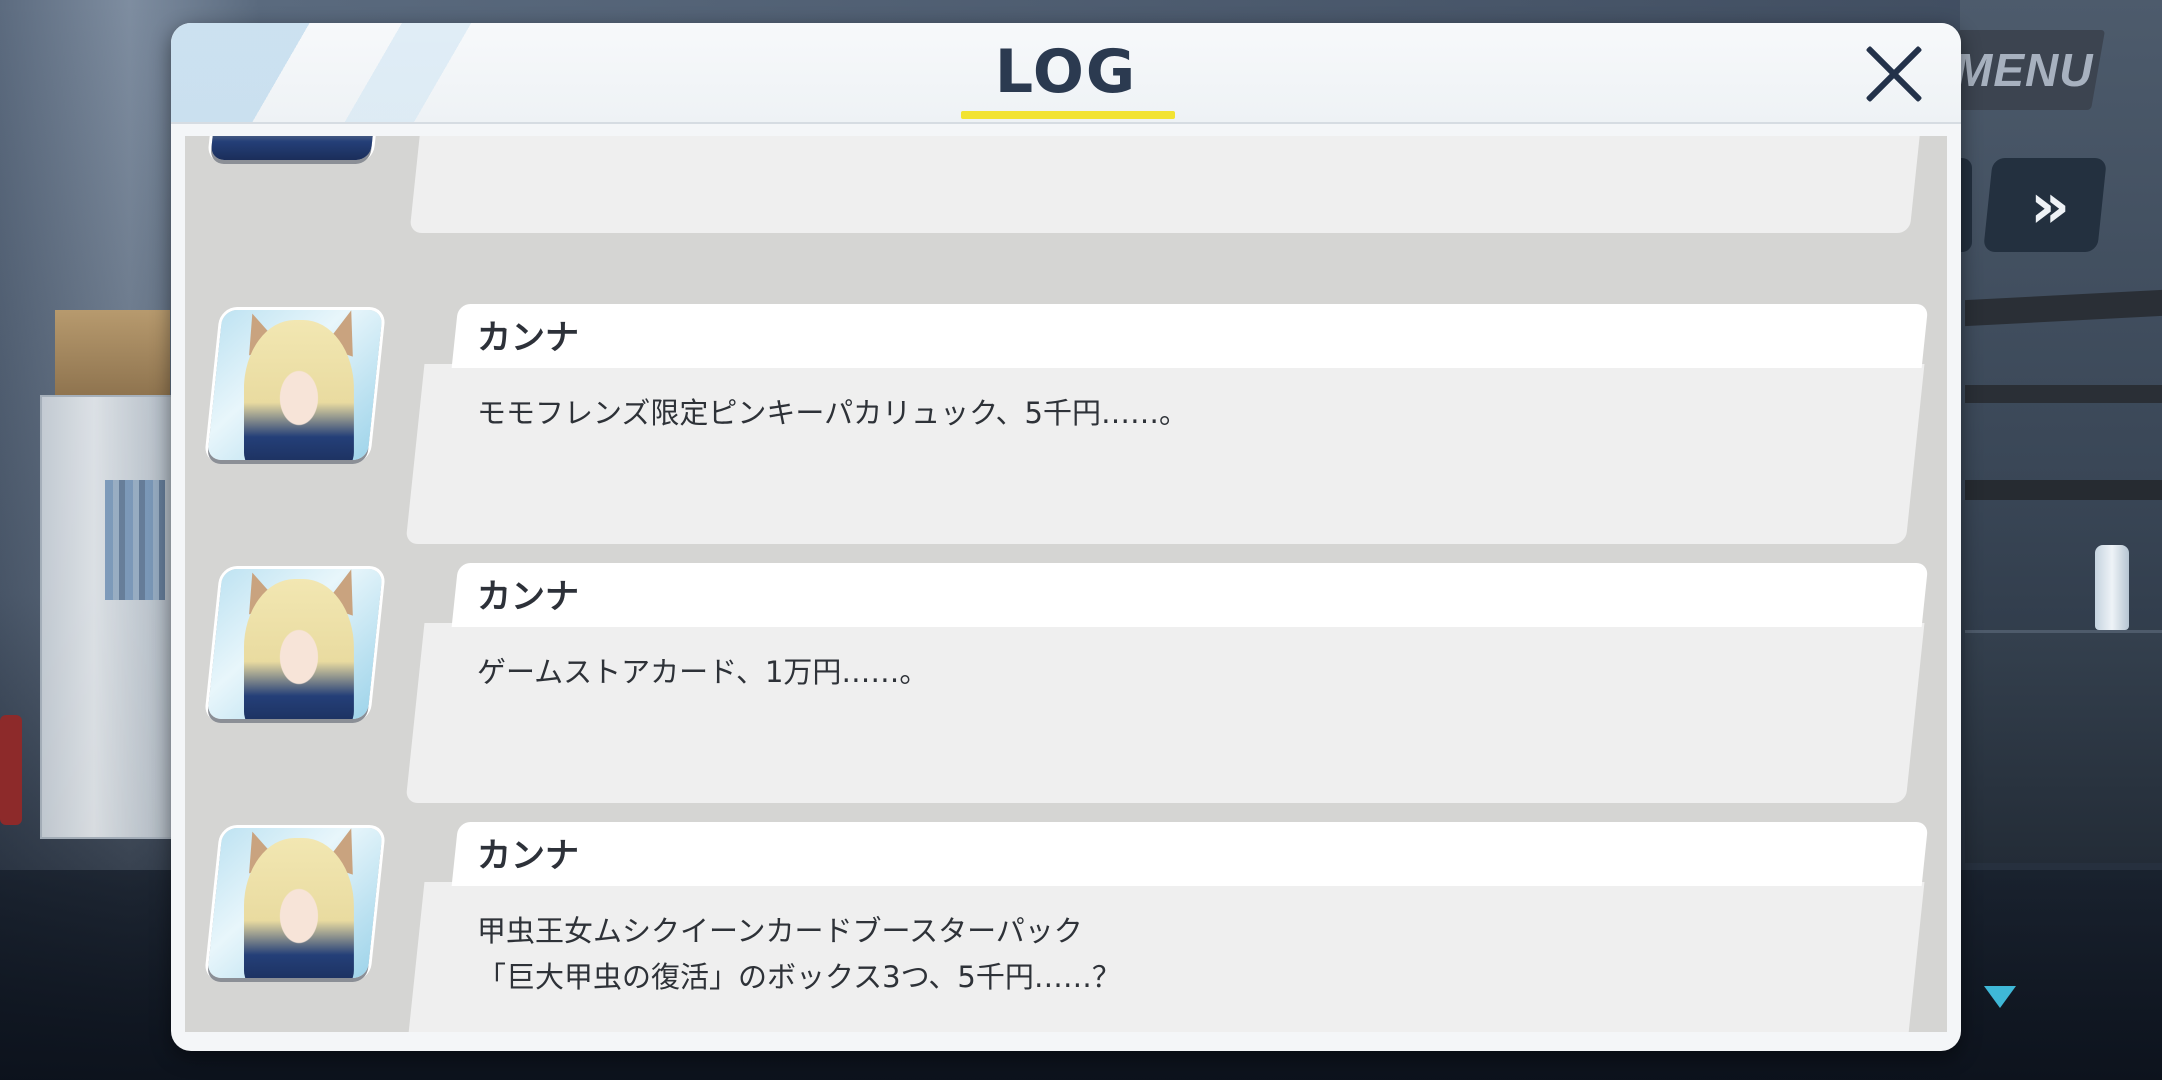 The image size is (2162, 1080). I want to click on menu-button: MENU, so click(2024, 70).